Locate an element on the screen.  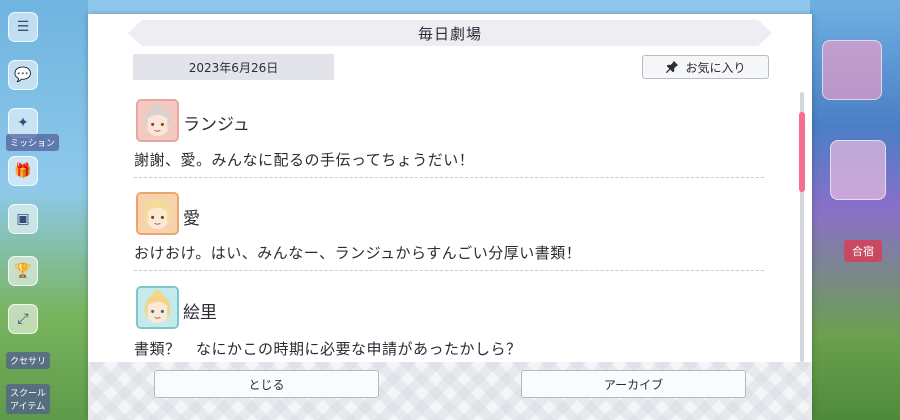
trophy-icon: 🏆 is located at coordinates (23, 271).